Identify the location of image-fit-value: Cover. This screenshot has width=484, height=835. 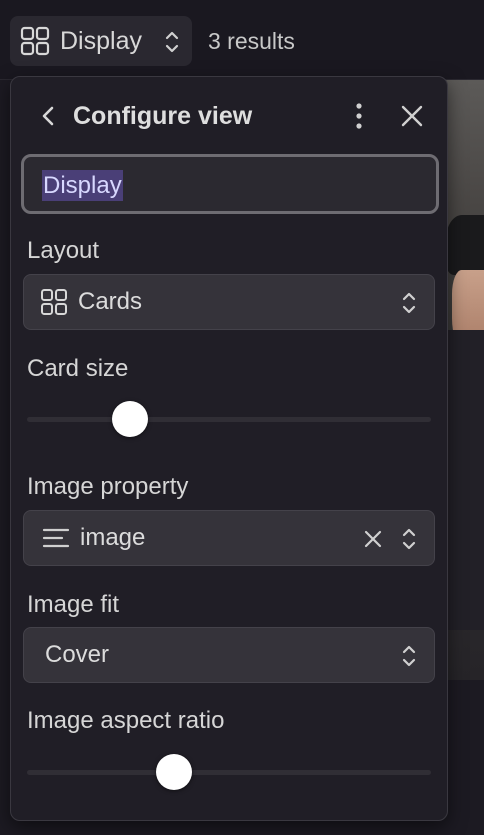
(77, 654).